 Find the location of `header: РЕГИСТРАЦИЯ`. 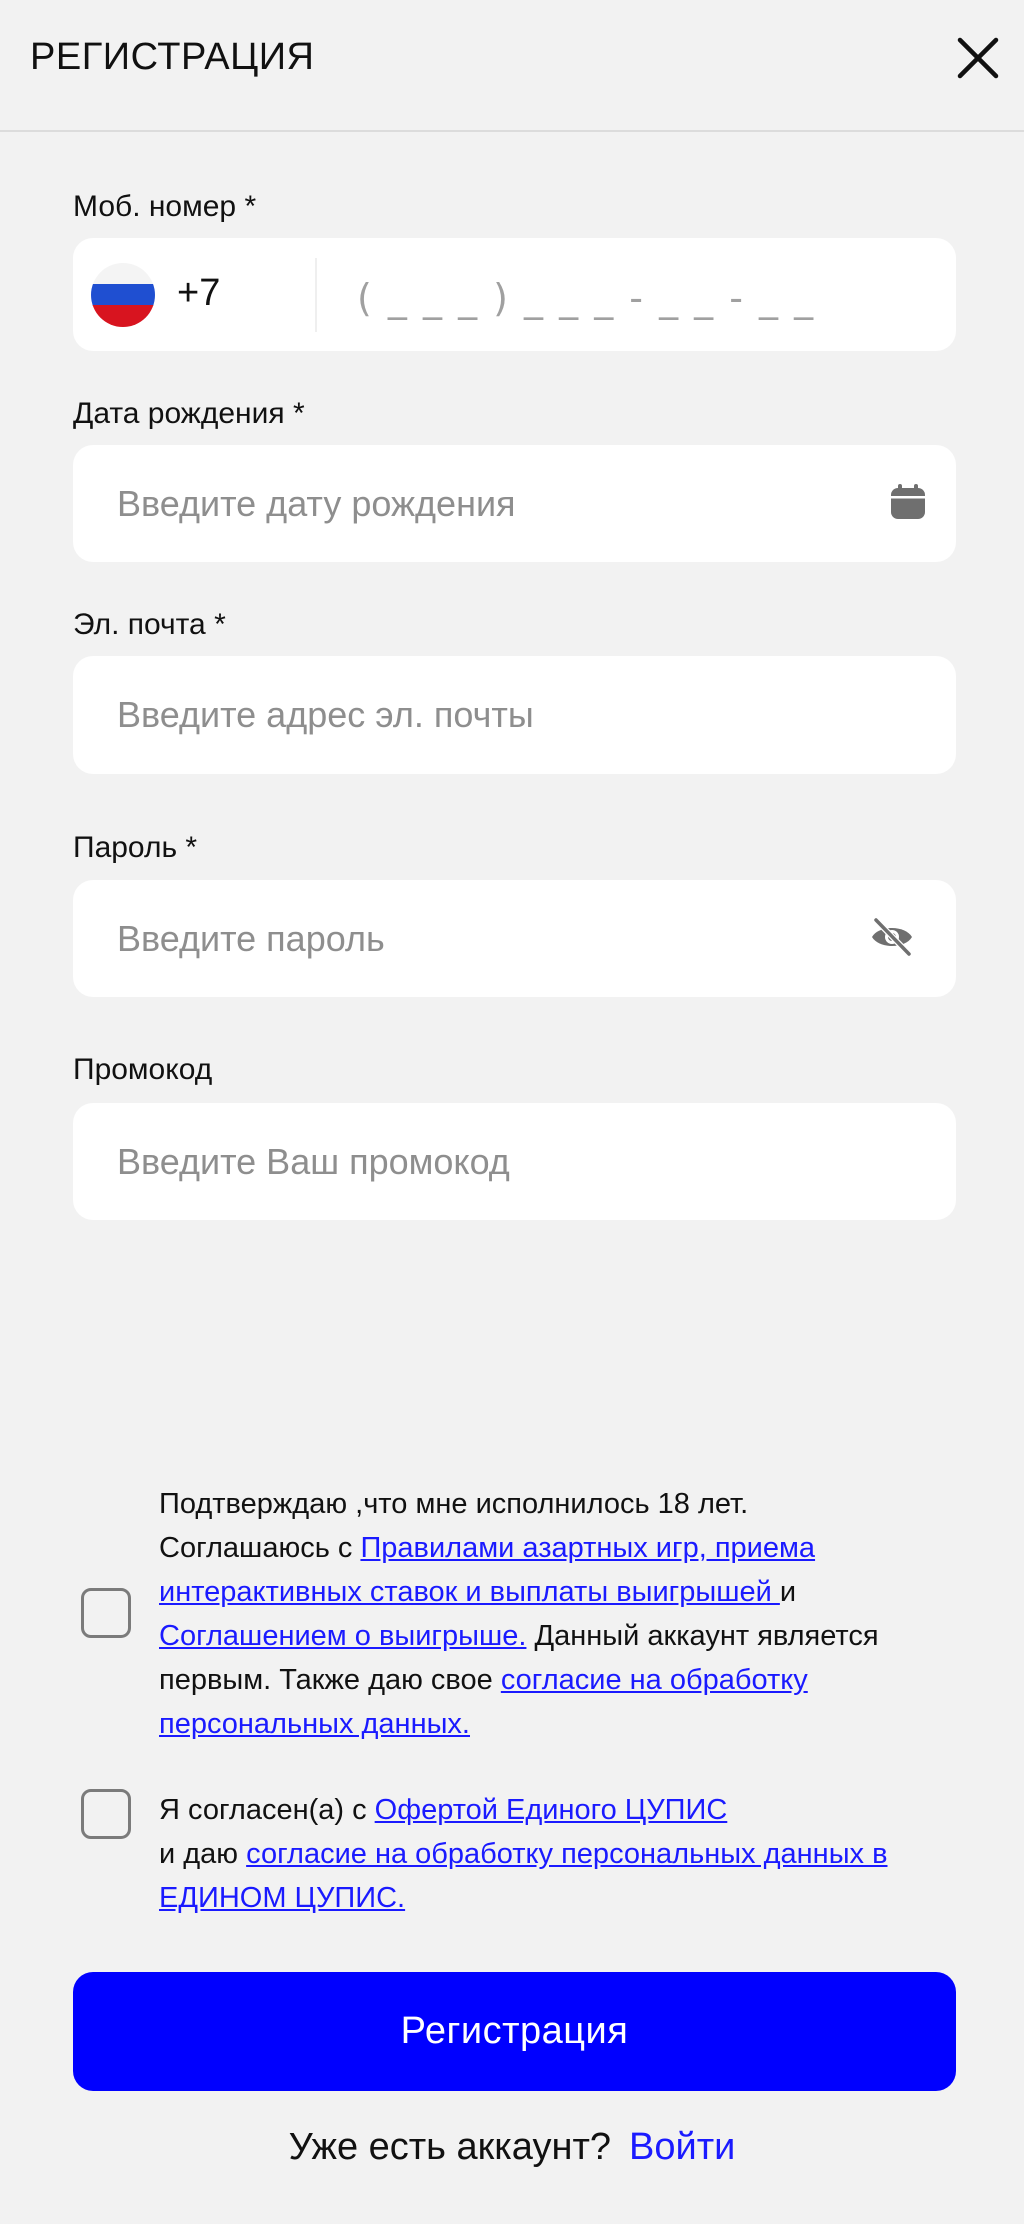

header: РЕГИСТРАЦИЯ is located at coordinates (512, 66).